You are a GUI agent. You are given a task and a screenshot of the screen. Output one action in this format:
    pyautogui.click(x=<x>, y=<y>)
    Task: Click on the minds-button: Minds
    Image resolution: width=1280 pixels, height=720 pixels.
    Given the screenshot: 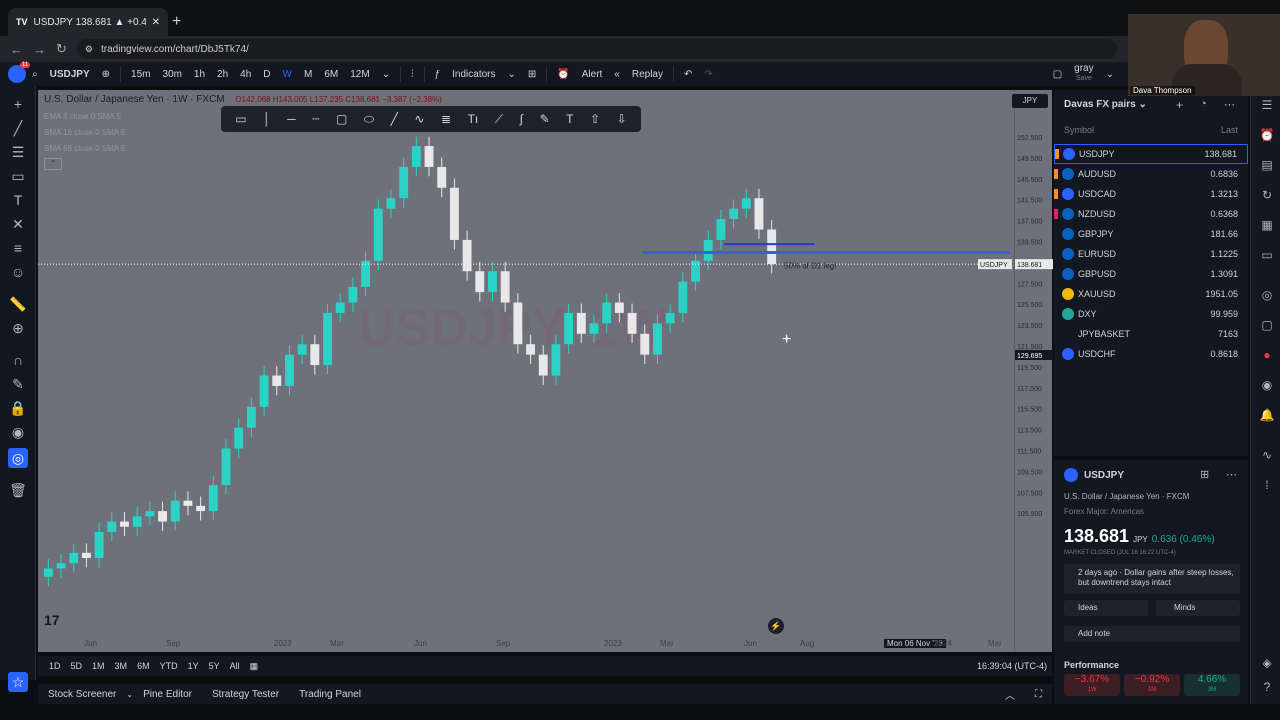 What is the action you would take?
    pyautogui.click(x=1198, y=608)
    